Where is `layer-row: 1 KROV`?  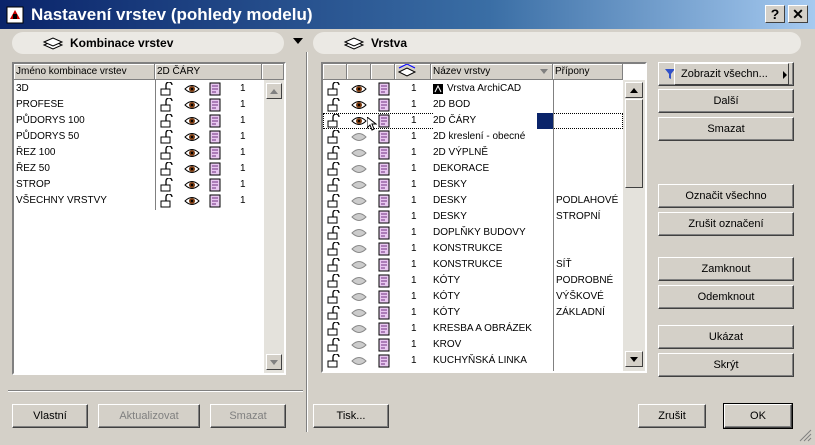
layer-row: 1 KROV is located at coordinates (473, 345).